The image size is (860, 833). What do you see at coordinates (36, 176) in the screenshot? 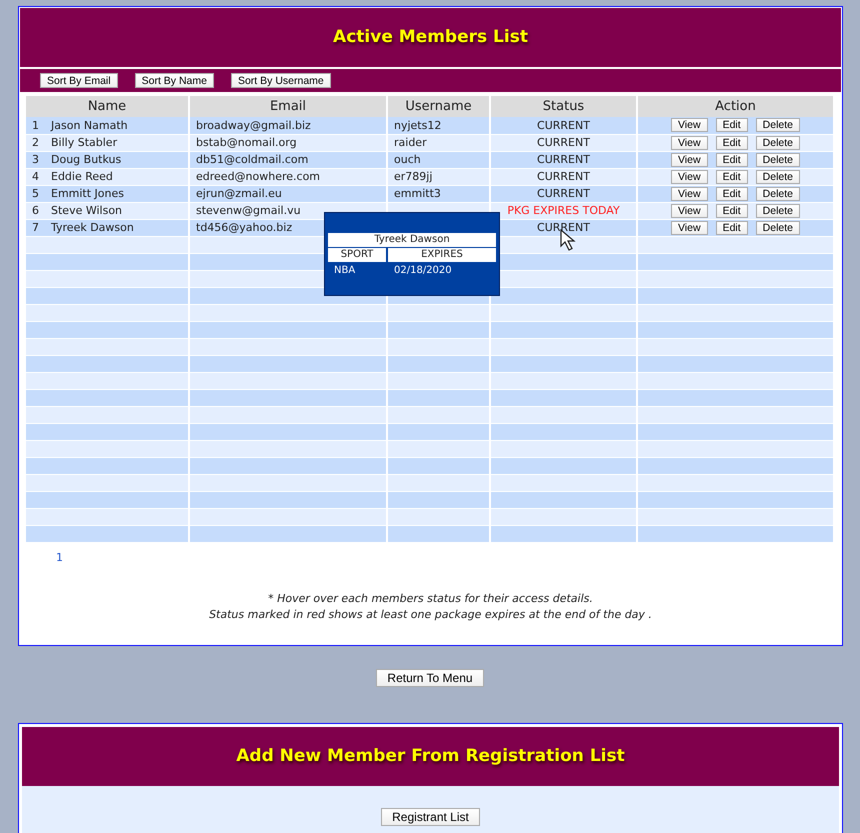
I see `row-number: 4` at bounding box center [36, 176].